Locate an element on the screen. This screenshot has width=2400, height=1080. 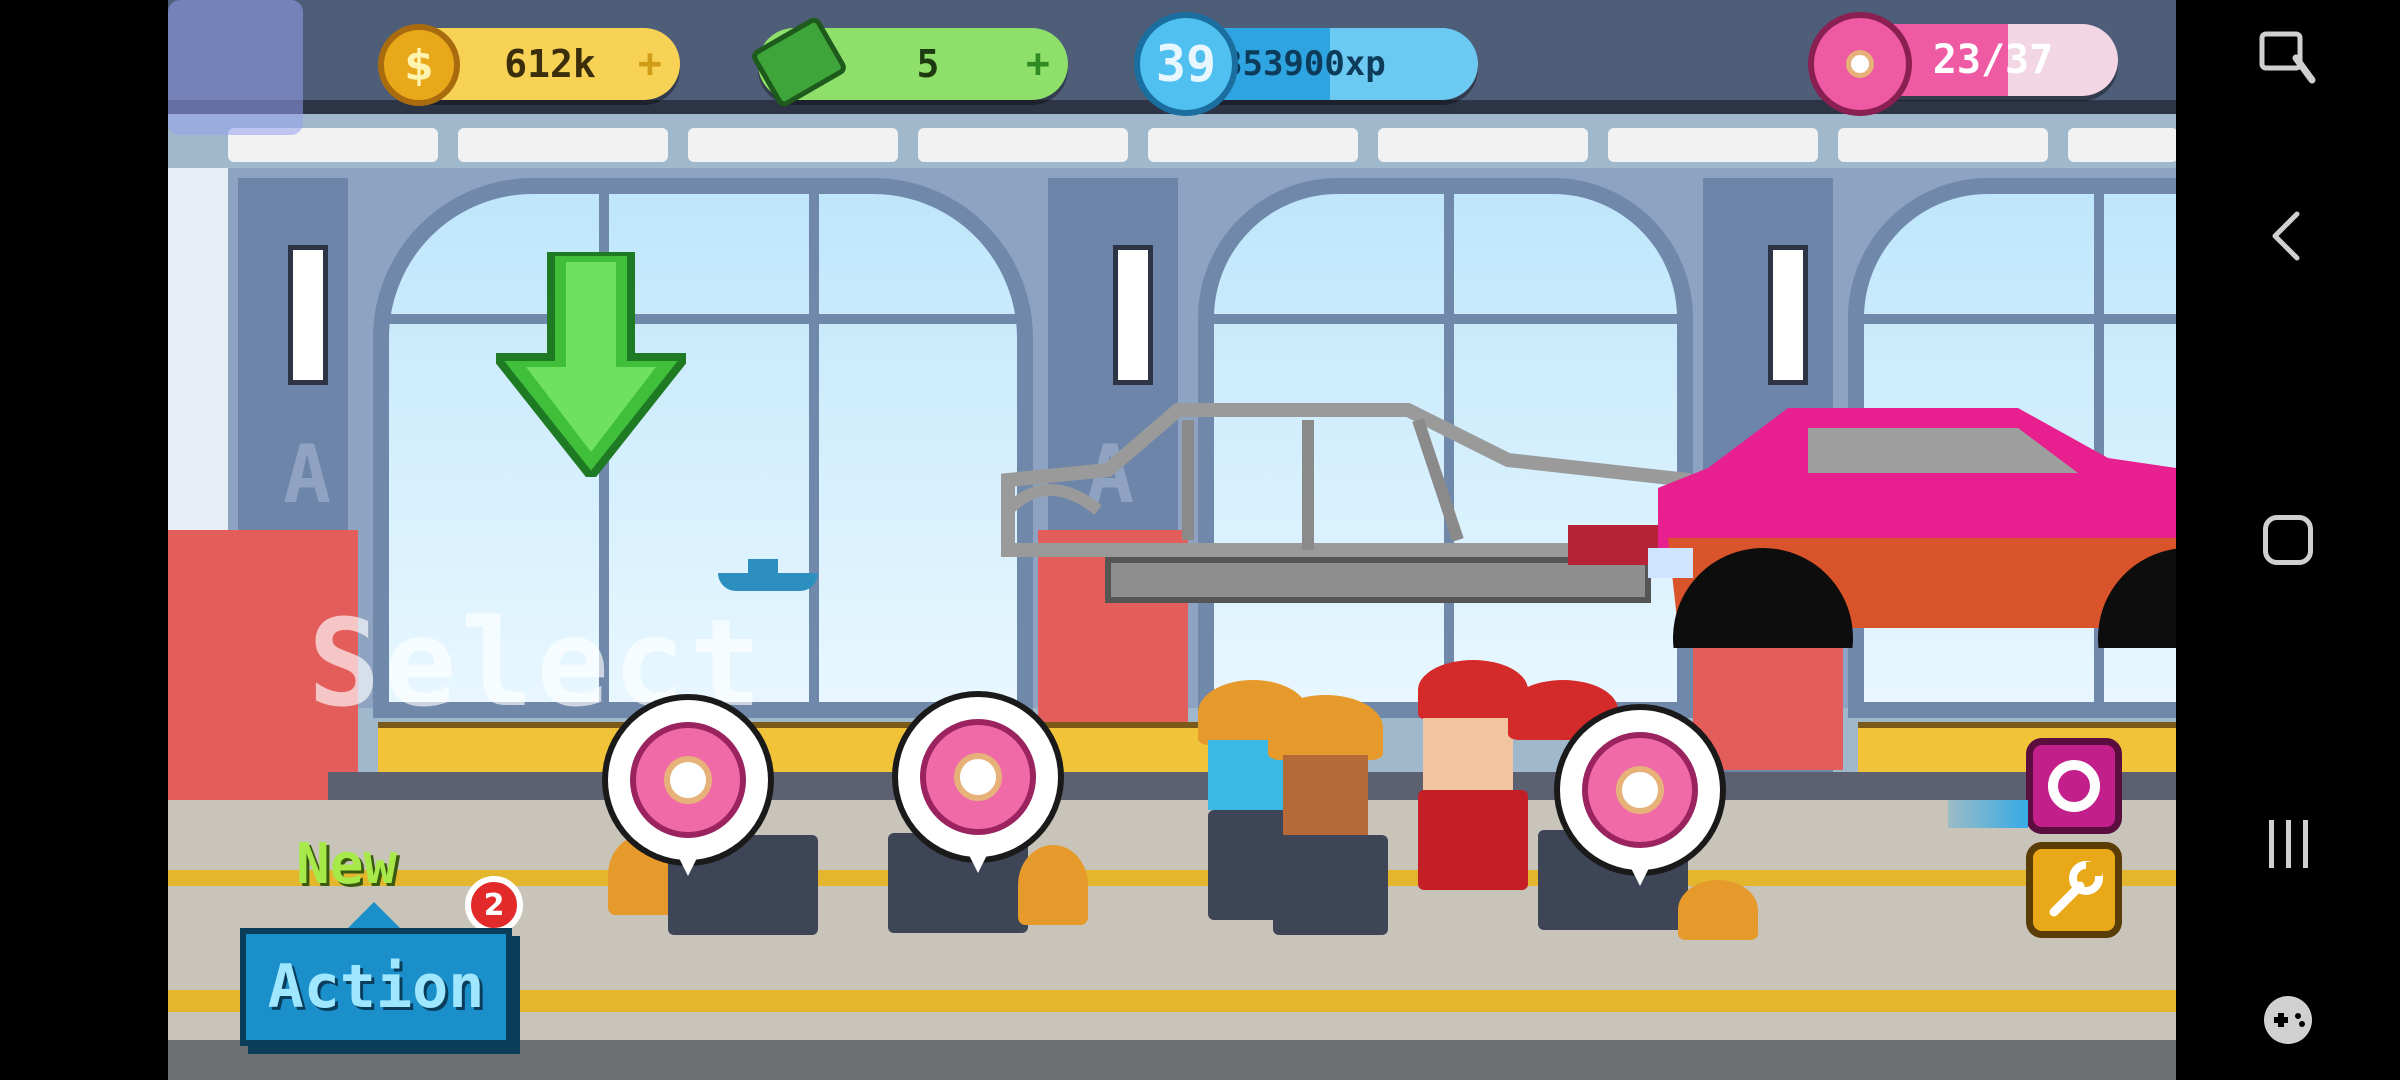
add-coins-icon: + is located at coordinates (650, 64).